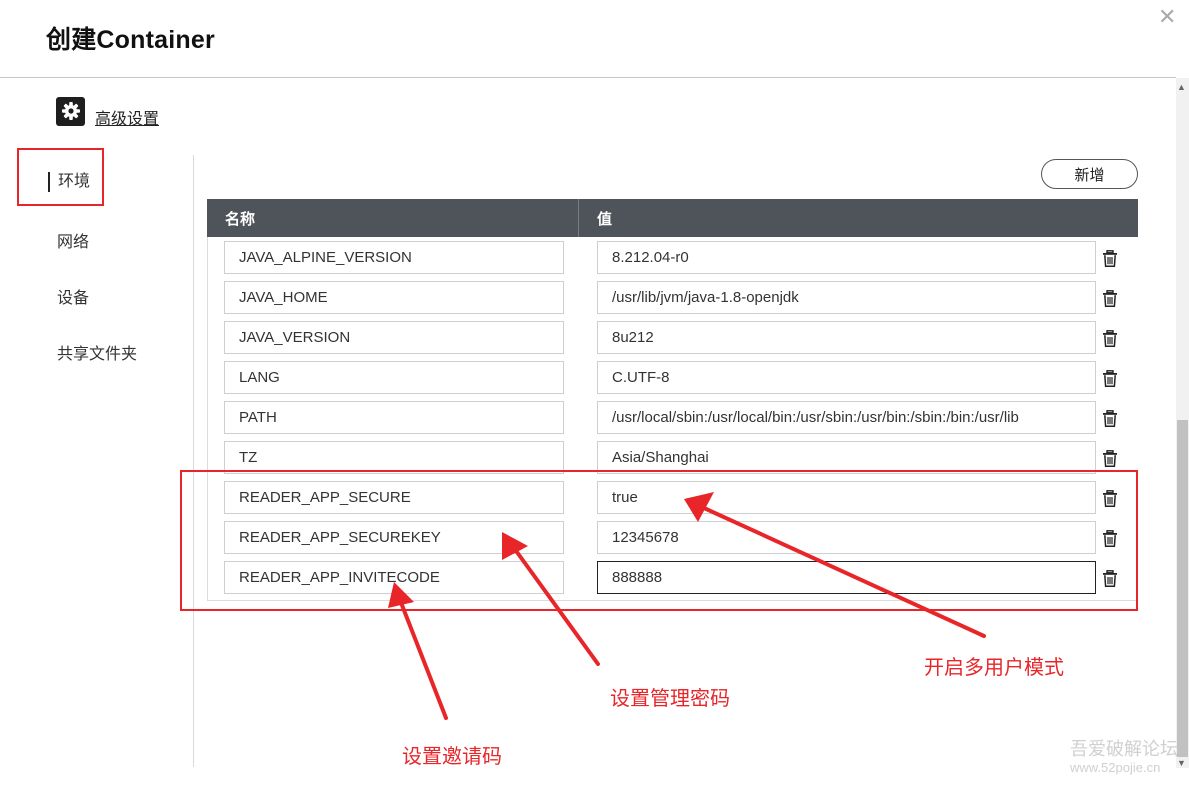 This screenshot has width=1189, height=786. Describe the element at coordinates (1181, 763) in the screenshot. I see `scroll-down-arrow-icon: ▼` at that location.